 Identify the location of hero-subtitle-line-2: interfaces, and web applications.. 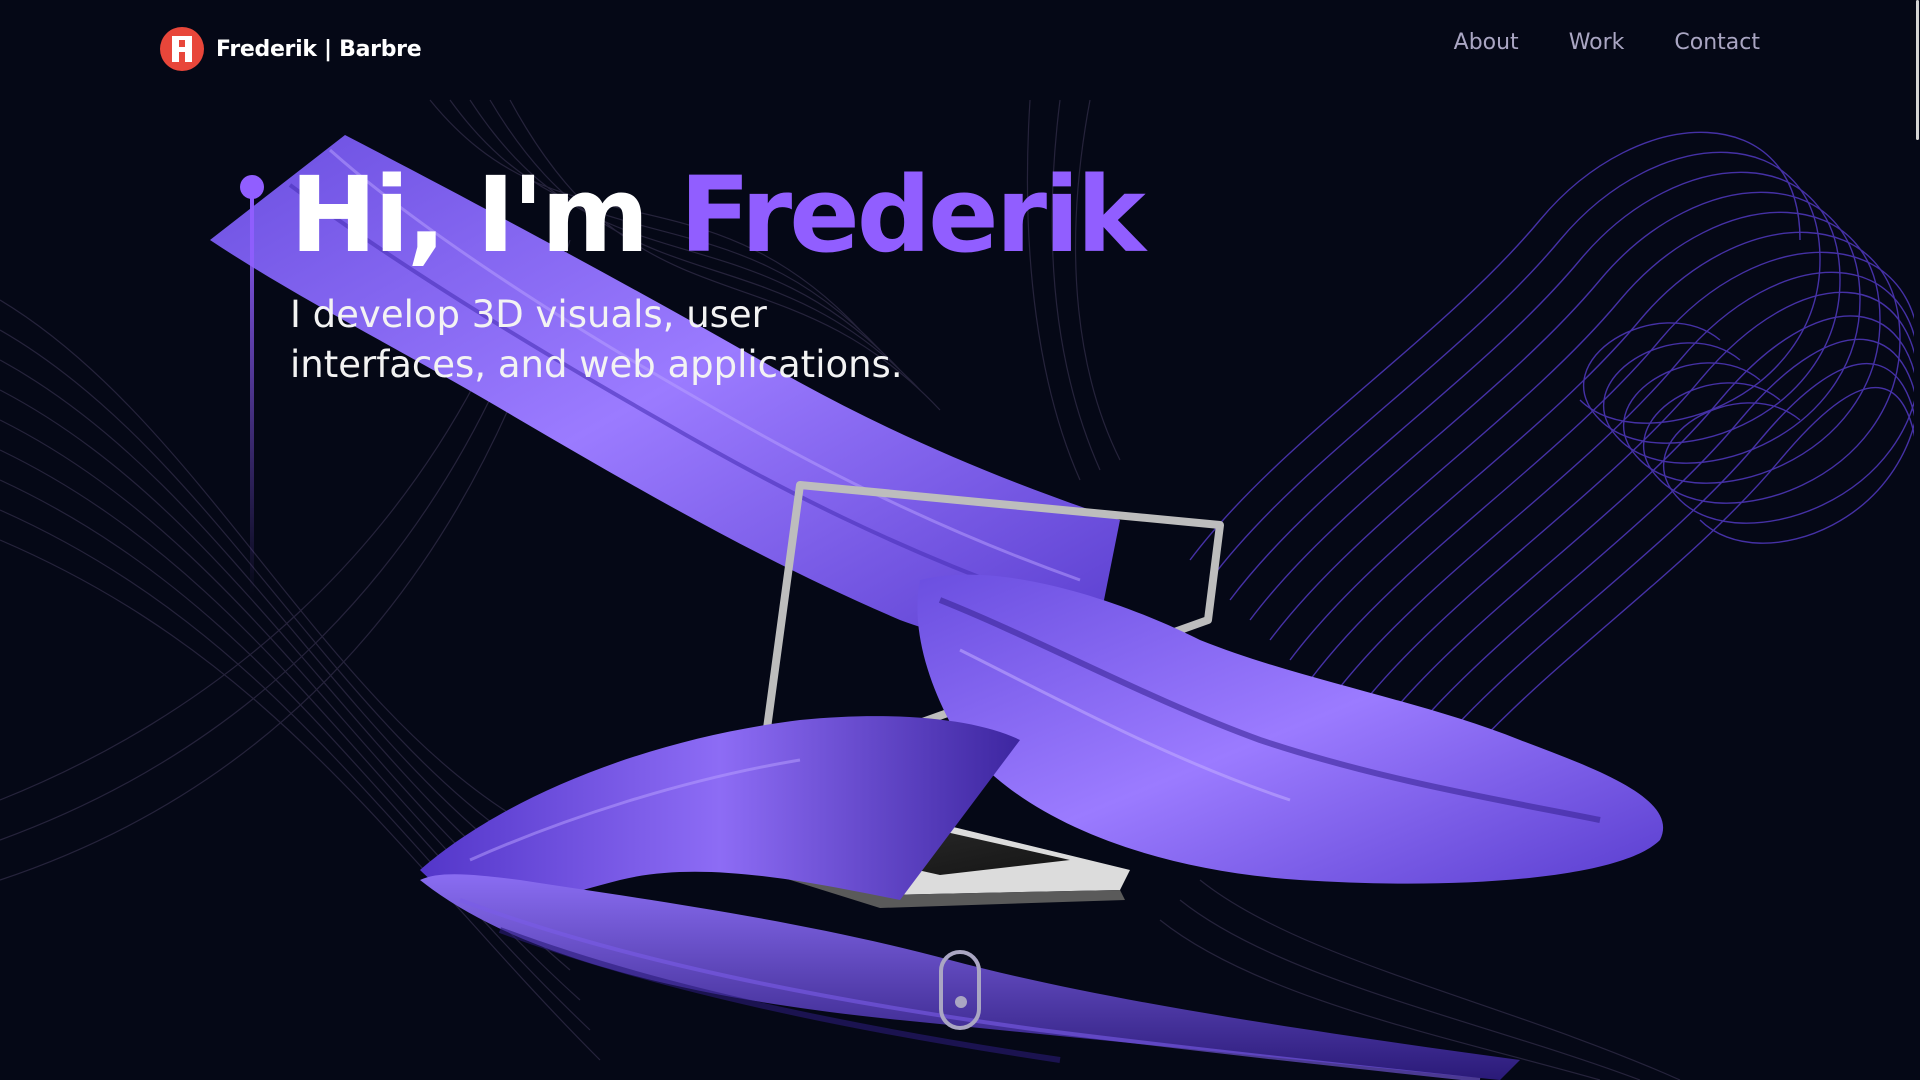
(596, 364).